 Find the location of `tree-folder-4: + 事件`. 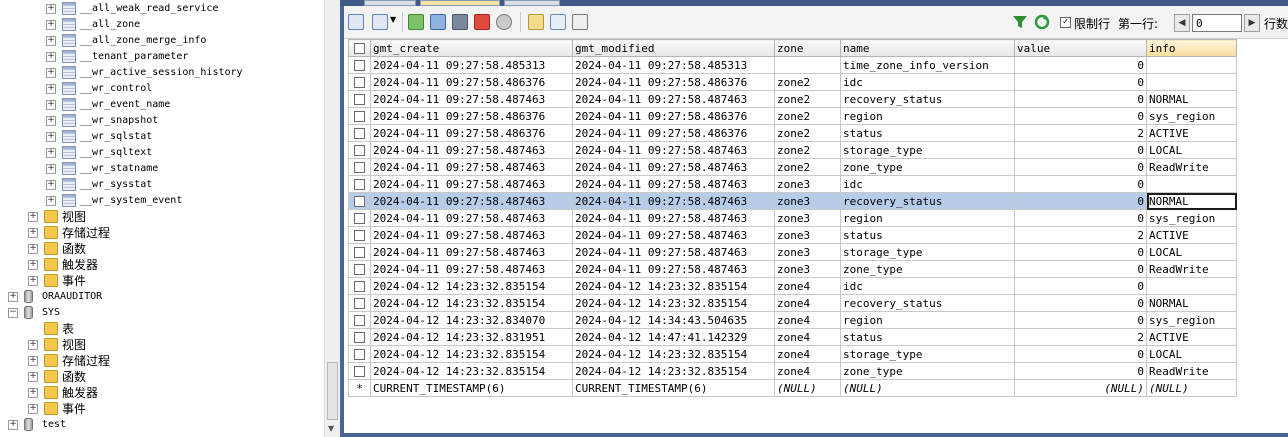

tree-folder-4: + 事件 is located at coordinates (162, 281).